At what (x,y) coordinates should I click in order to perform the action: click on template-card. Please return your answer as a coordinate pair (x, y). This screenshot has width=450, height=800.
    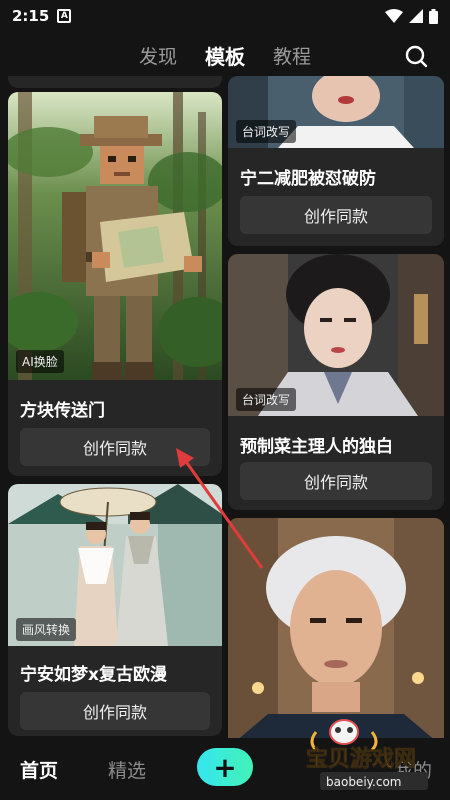
    Looking at the image, I should click on (336, 633).